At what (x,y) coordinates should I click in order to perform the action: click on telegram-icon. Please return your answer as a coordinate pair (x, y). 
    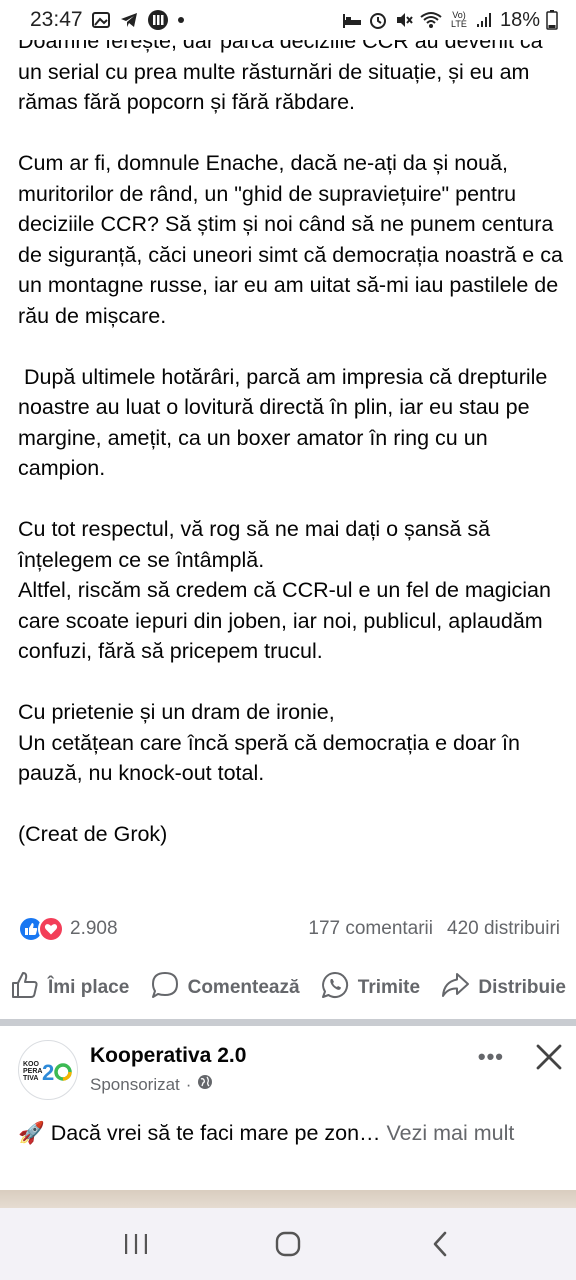
    Looking at the image, I should click on (129, 20).